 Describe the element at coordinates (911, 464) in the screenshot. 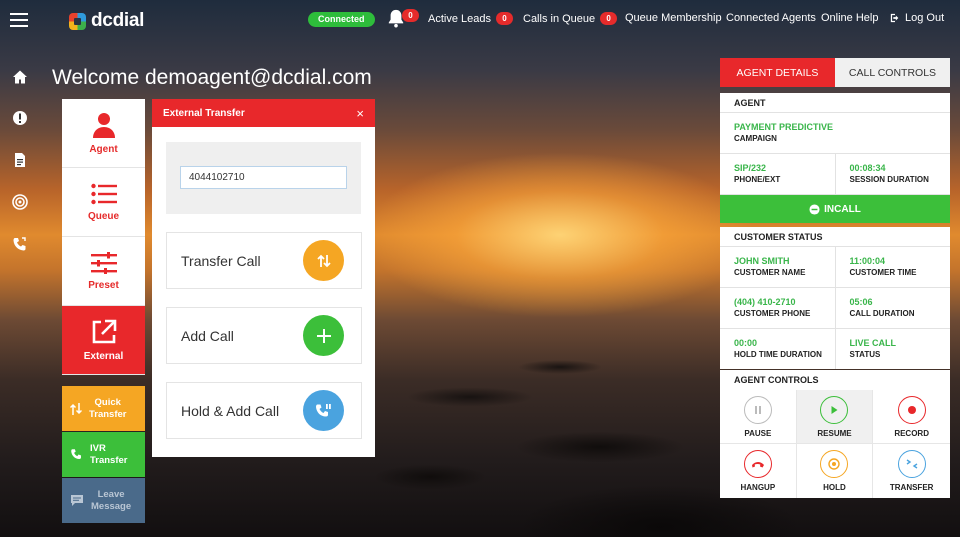

I see `transfer-icon` at that location.